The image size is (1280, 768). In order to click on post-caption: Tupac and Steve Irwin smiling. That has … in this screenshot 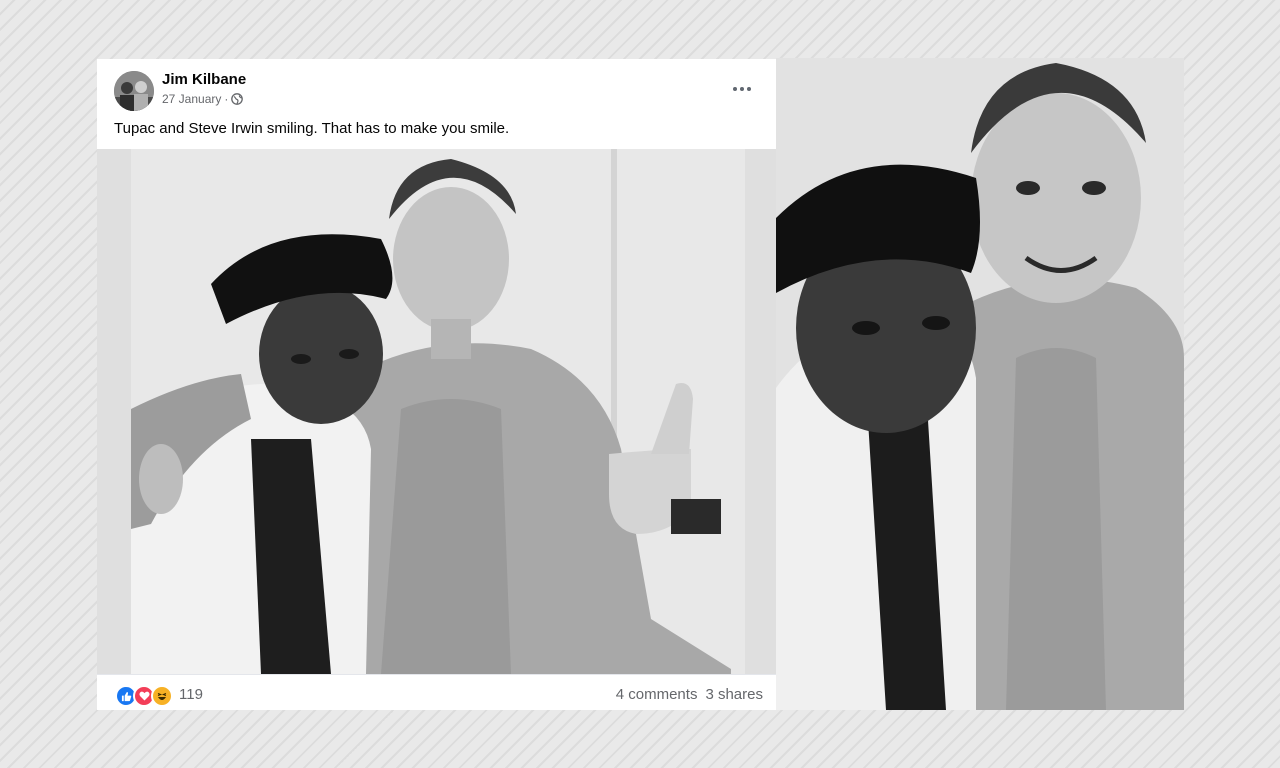, I will do `click(312, 128)`.